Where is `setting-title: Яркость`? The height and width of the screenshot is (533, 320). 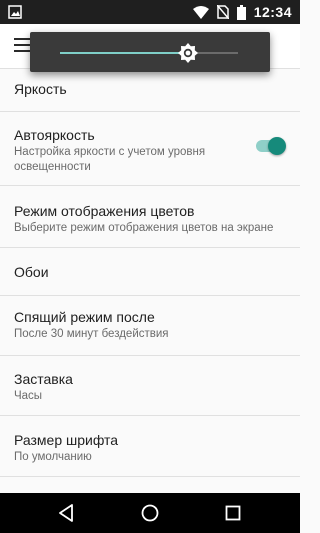 setting-title: Яркость is located at coordinates (40, 89).